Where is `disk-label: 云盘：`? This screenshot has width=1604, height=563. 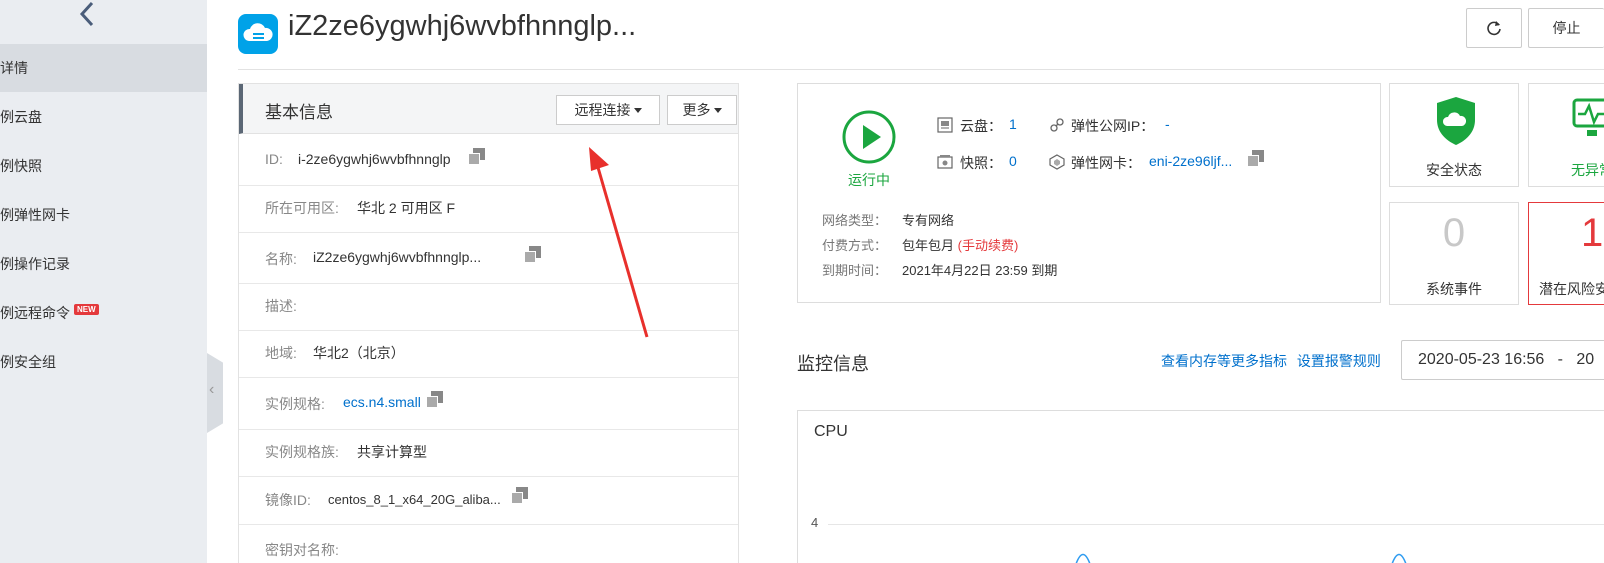 disk-label: 云盘： is located at coordinates (981, 126).